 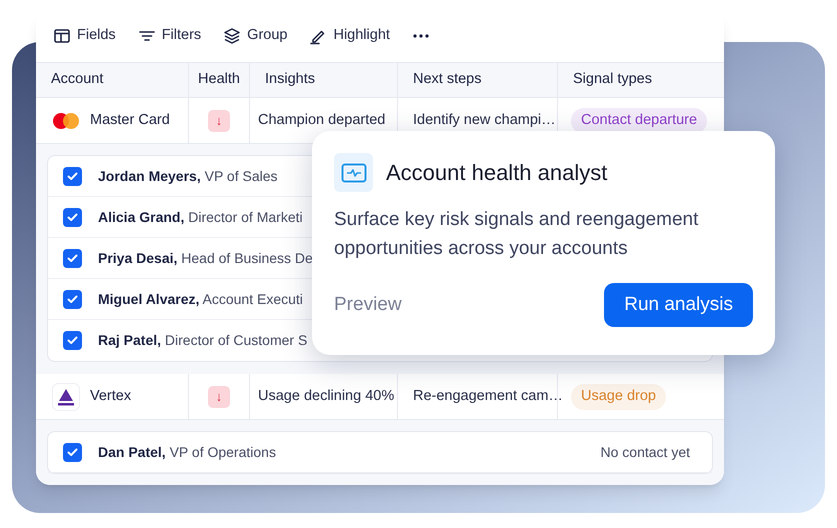 I want to click on contact-name: Dan Patel, VP of Operations, so click(x=187, y=452).